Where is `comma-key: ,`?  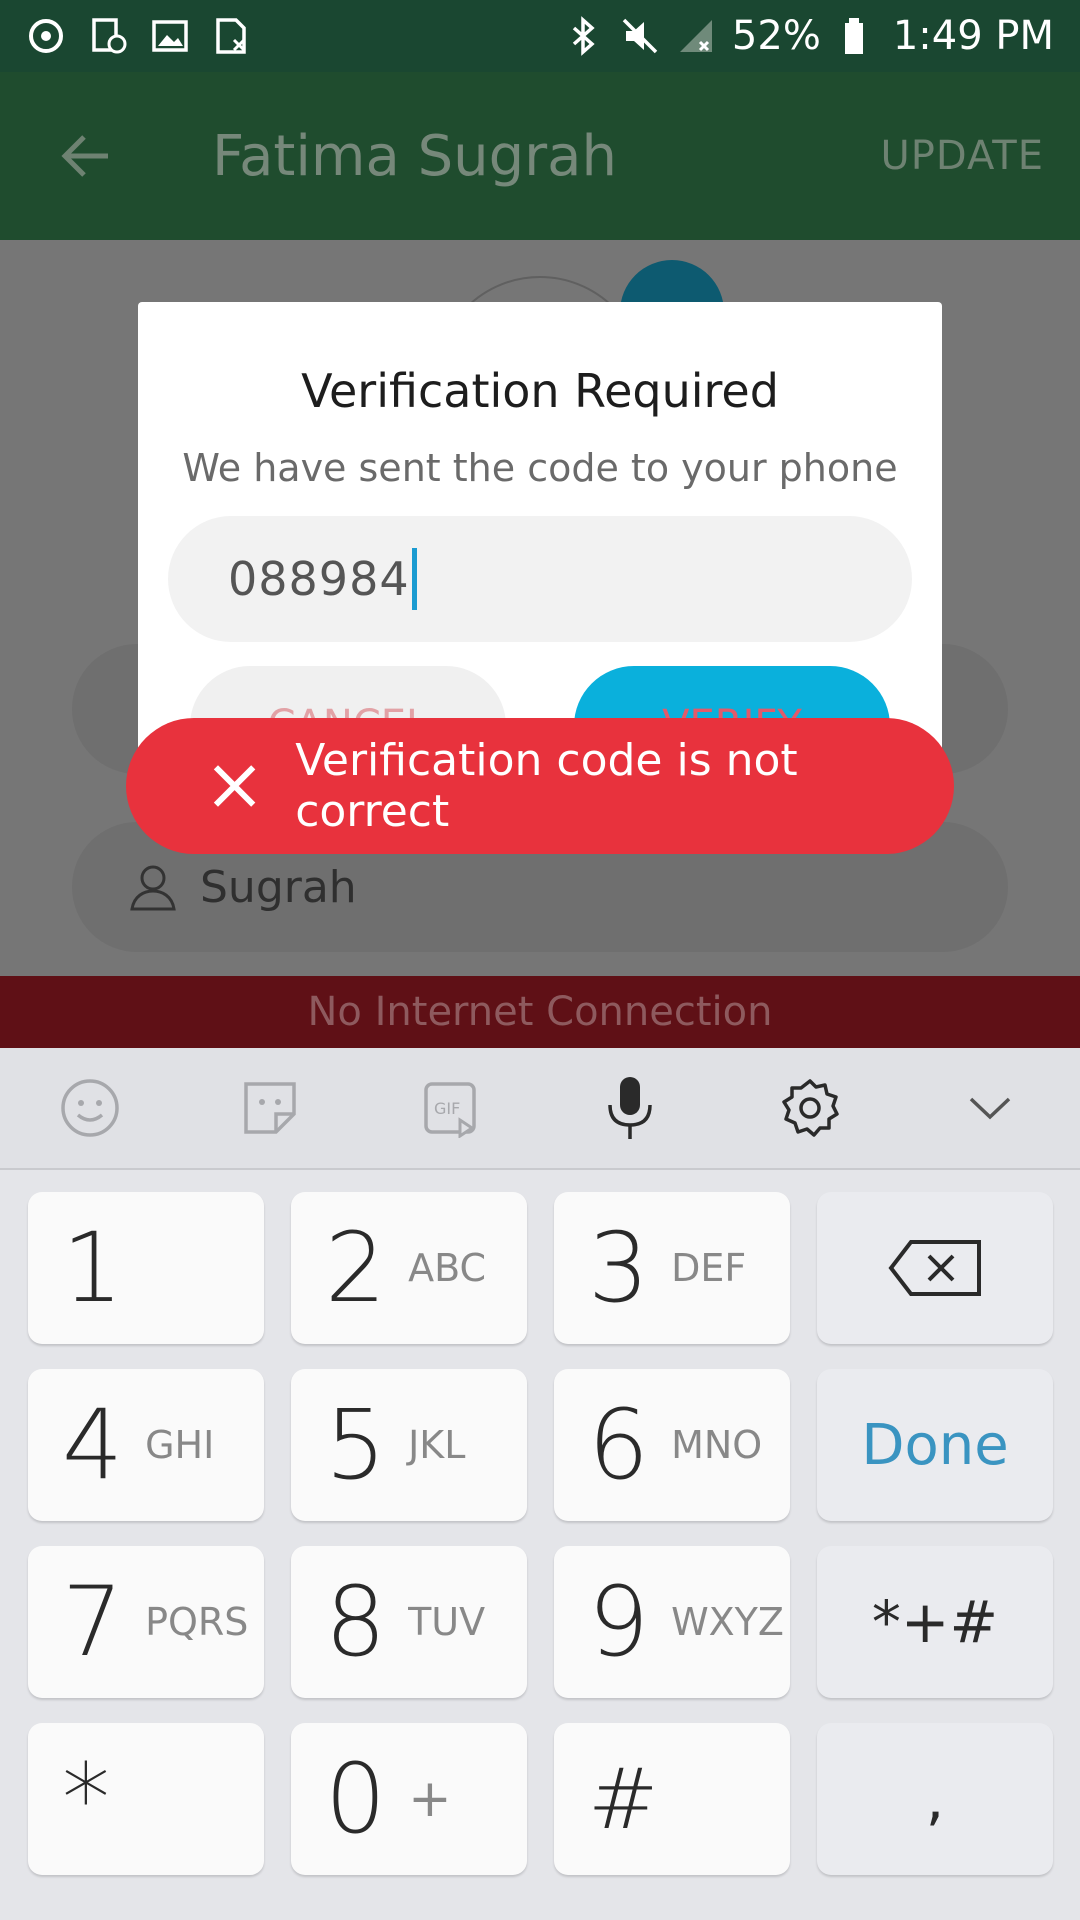
comma-key: , is located at coordinates (935, 1799).